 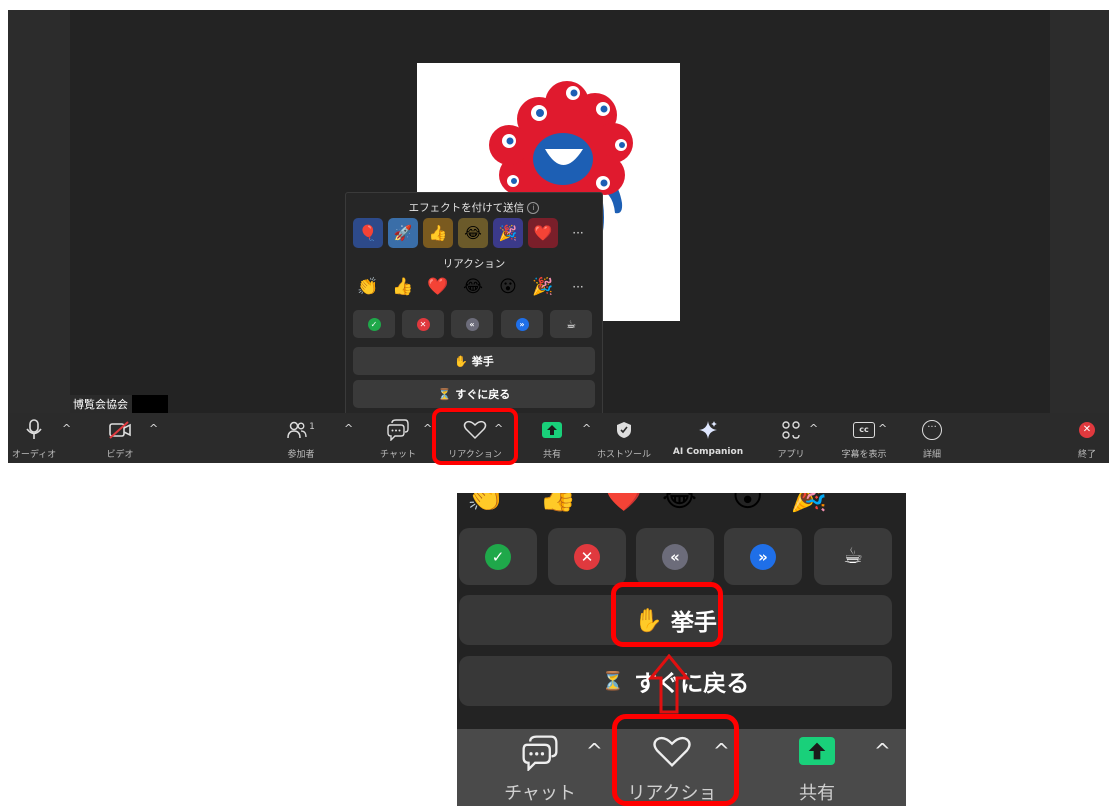 What do you see at coordinates (120, 430) in the screenshot?
I see `video-off-icon` at bounding box center [120, 430].